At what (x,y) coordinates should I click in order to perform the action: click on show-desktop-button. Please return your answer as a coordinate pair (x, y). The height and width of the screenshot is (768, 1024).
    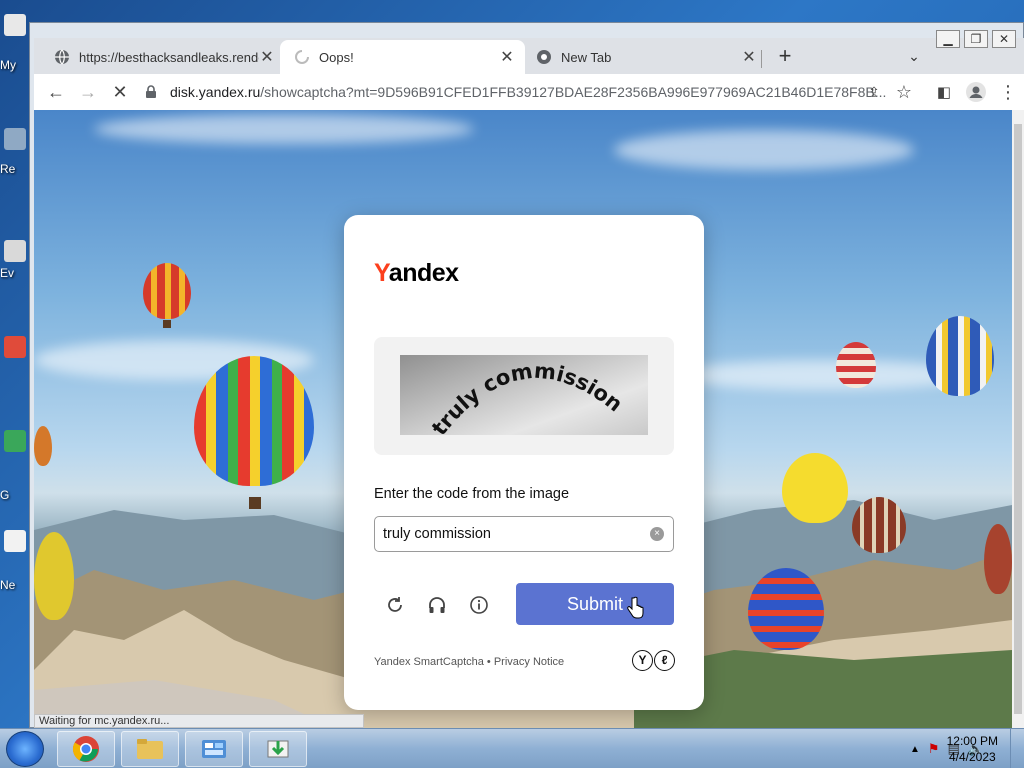
    Looking at the image, I should click on (1017, 748).